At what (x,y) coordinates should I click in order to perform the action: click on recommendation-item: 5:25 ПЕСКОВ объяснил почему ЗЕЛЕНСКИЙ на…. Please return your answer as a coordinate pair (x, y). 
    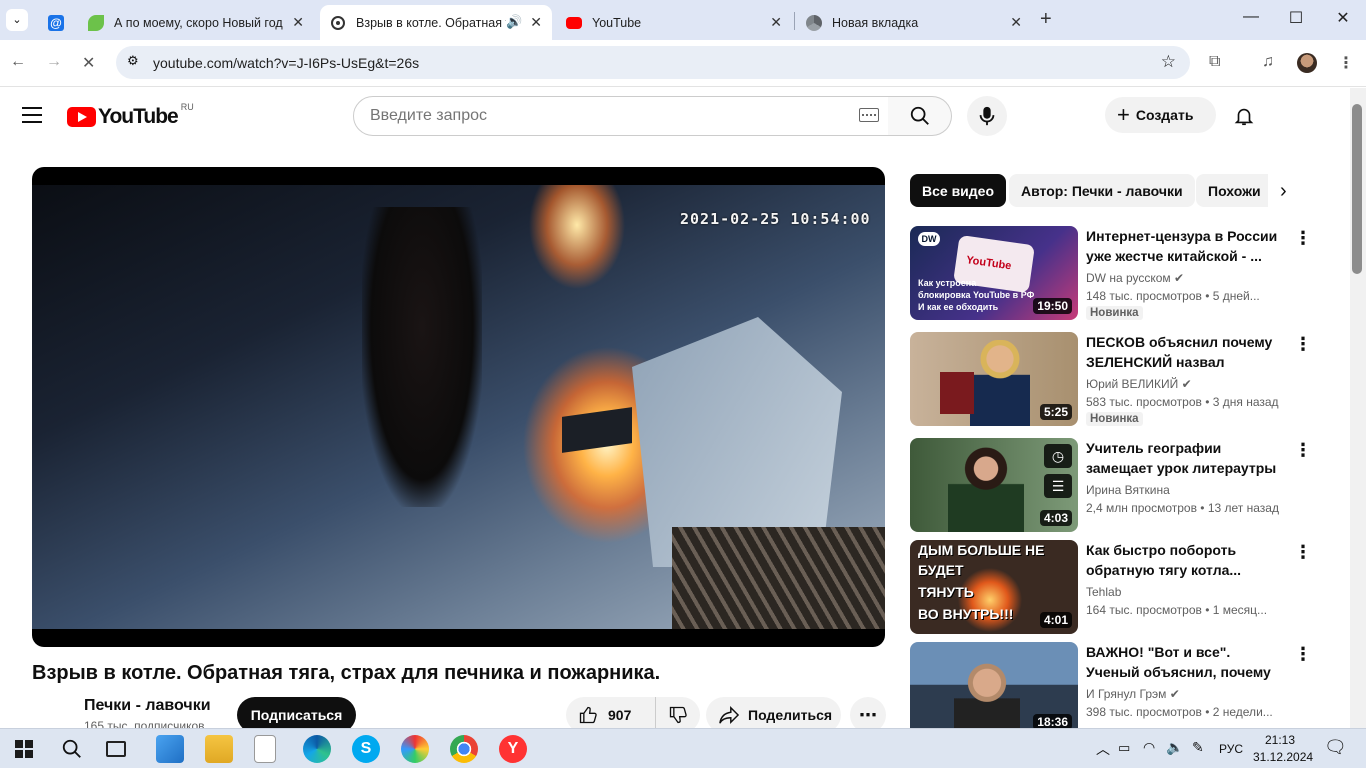
    Looking at the image, I should click on (1130, 379).